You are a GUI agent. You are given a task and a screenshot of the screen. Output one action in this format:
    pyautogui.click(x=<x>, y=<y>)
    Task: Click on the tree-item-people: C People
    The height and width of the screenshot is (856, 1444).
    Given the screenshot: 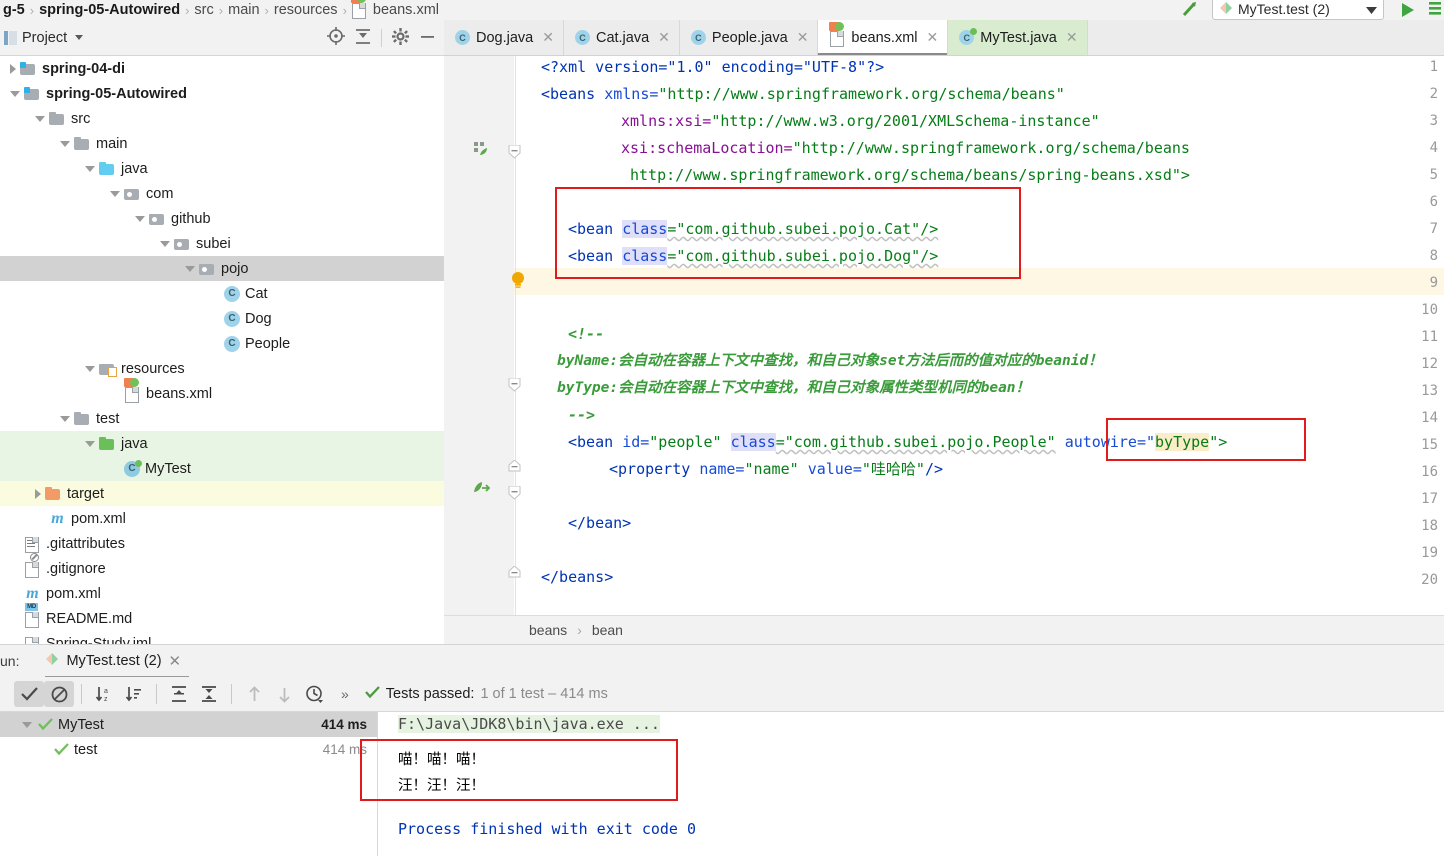 What is the action you would take?
    pyautogui.click(x=222, y=343)
    